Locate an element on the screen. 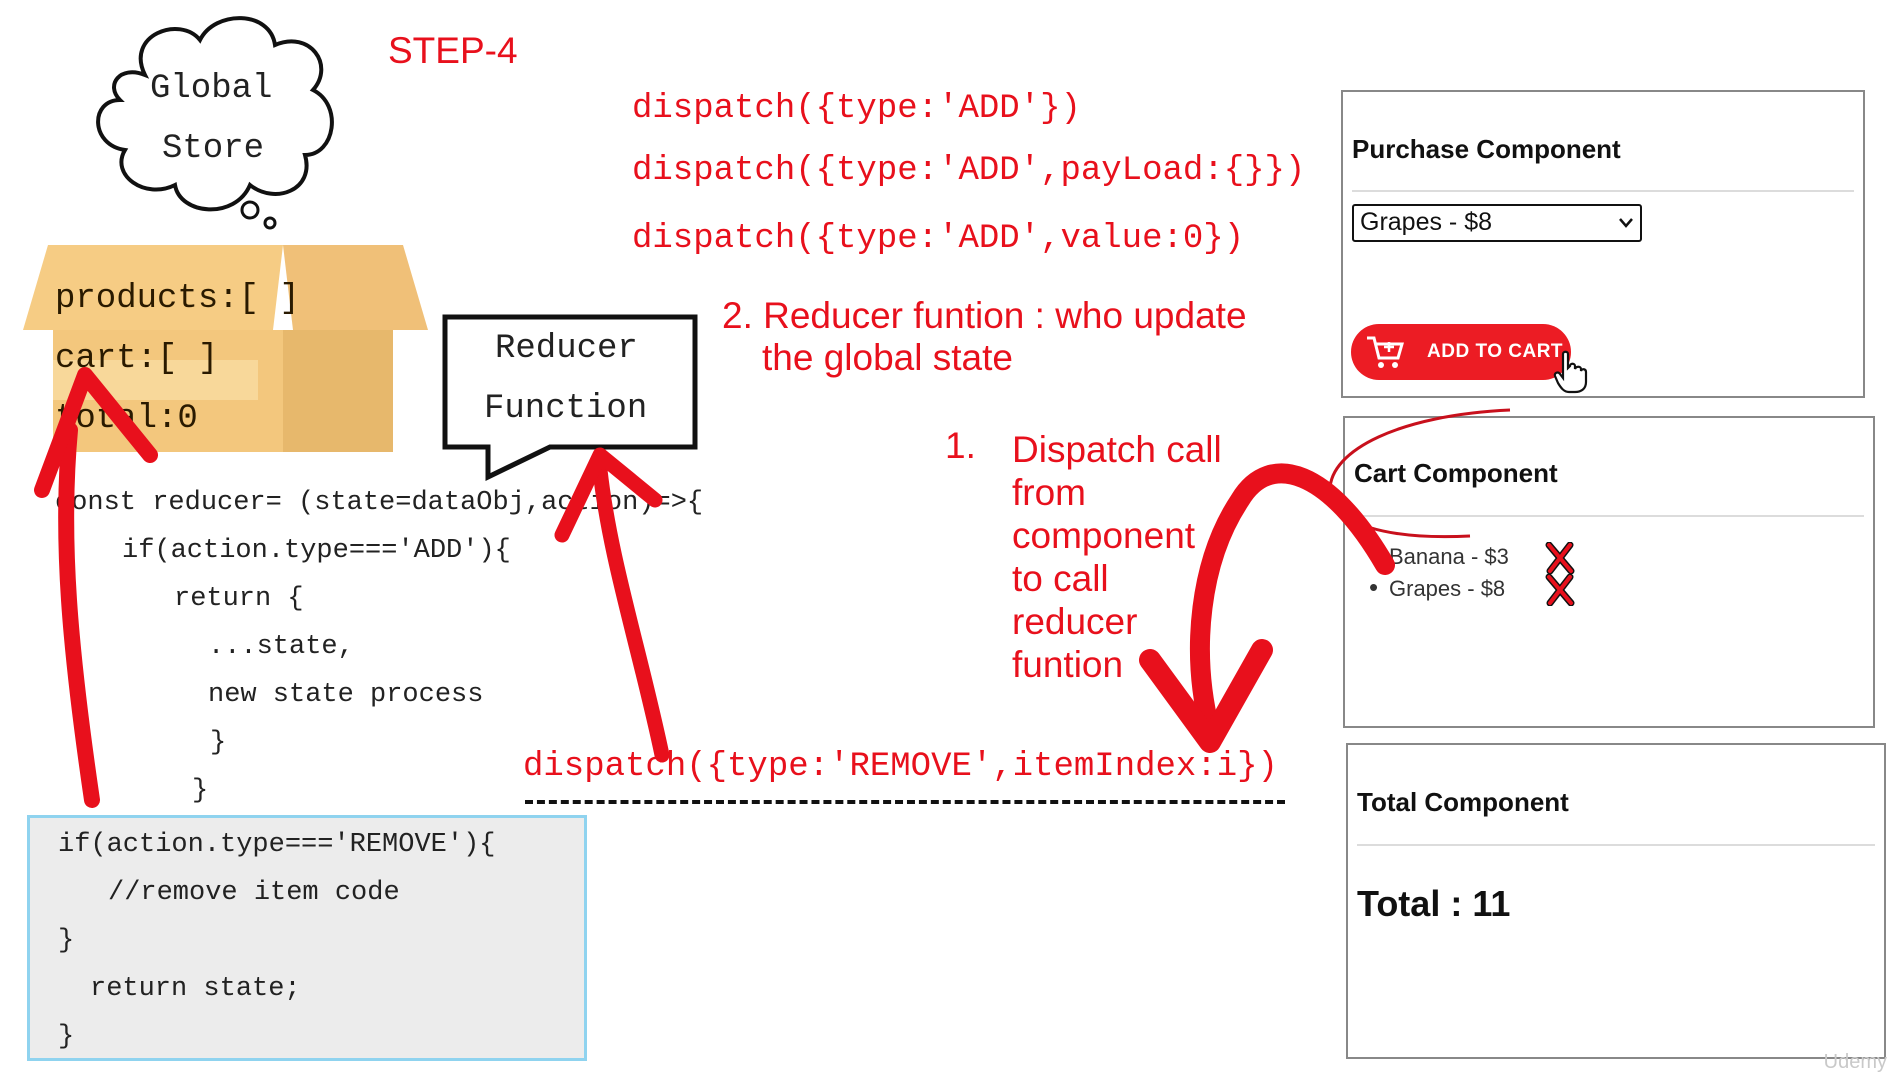 Image resolution: width=1899 pixels, height=1080 pixels. arrow-dispatch-to-reducer is located at coordinates (631, 612).